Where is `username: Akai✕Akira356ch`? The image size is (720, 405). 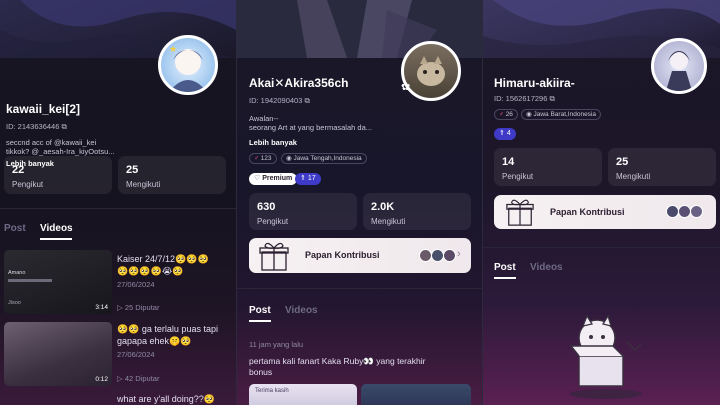 username: Akai✕Akira356ch is located at coordinates (299, 83).